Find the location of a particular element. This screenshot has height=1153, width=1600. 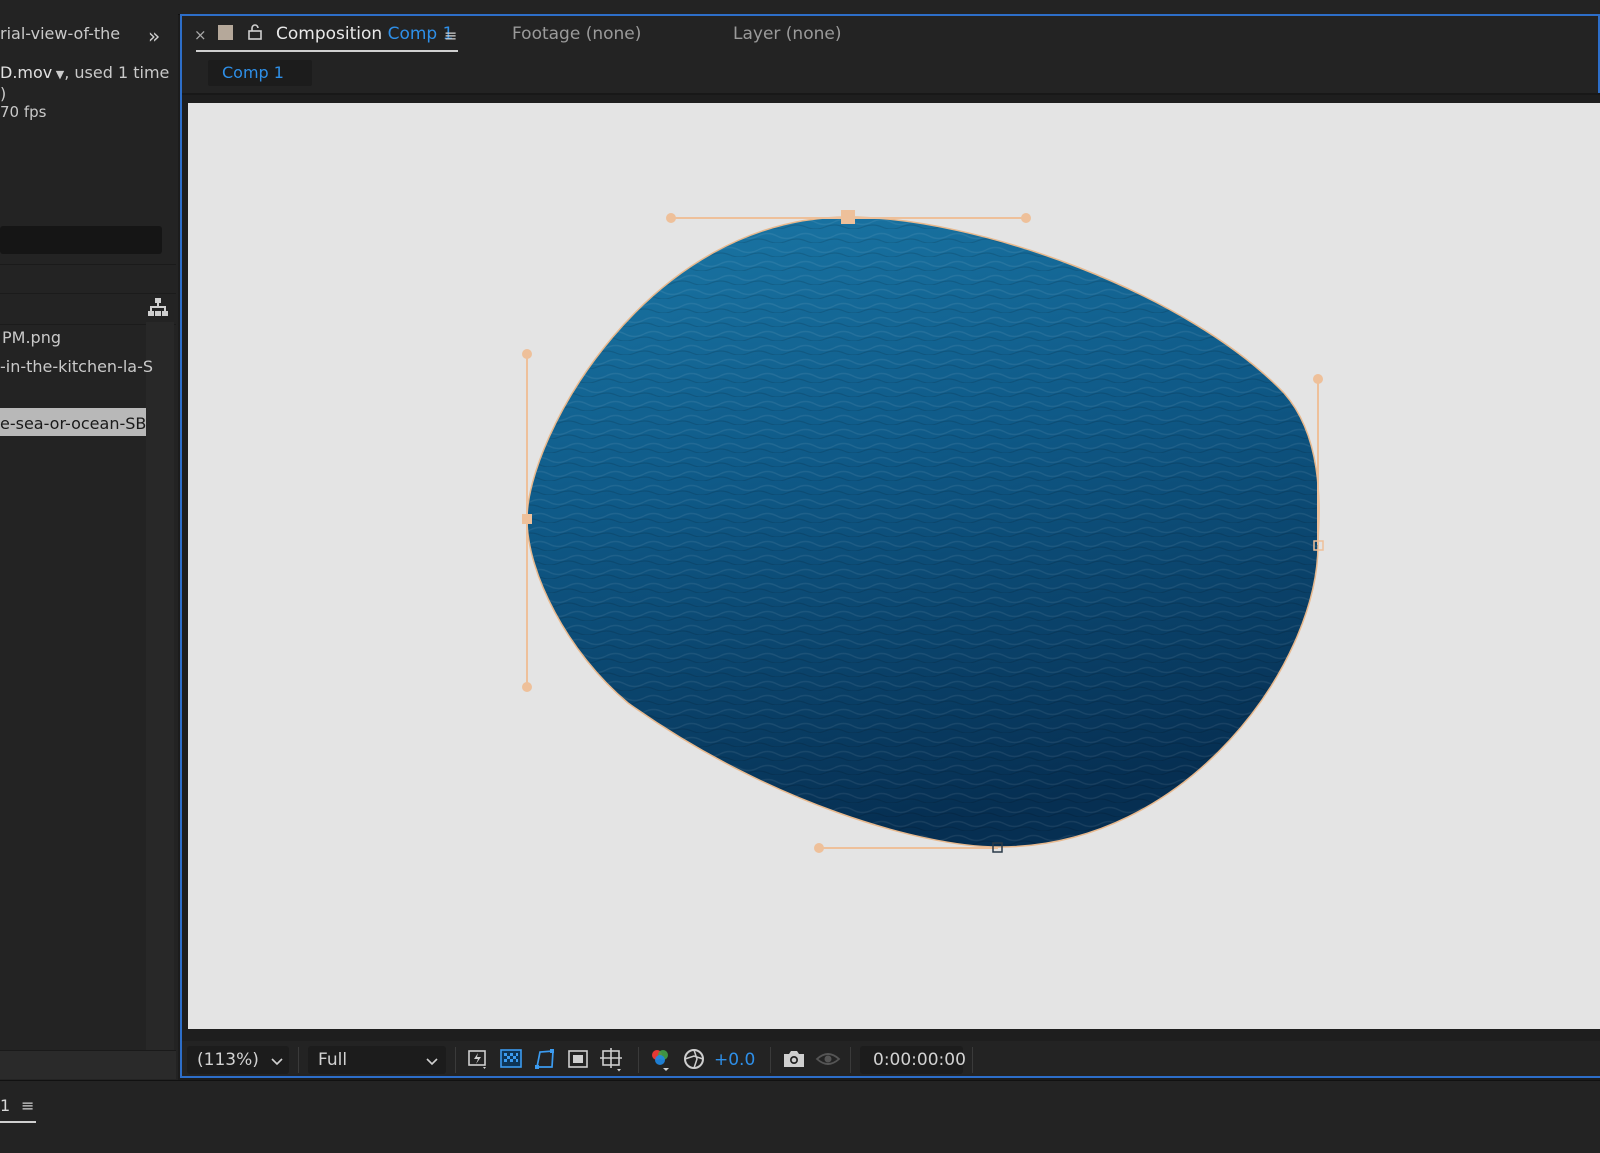

project-footer is located at coordinates (88, 1064).